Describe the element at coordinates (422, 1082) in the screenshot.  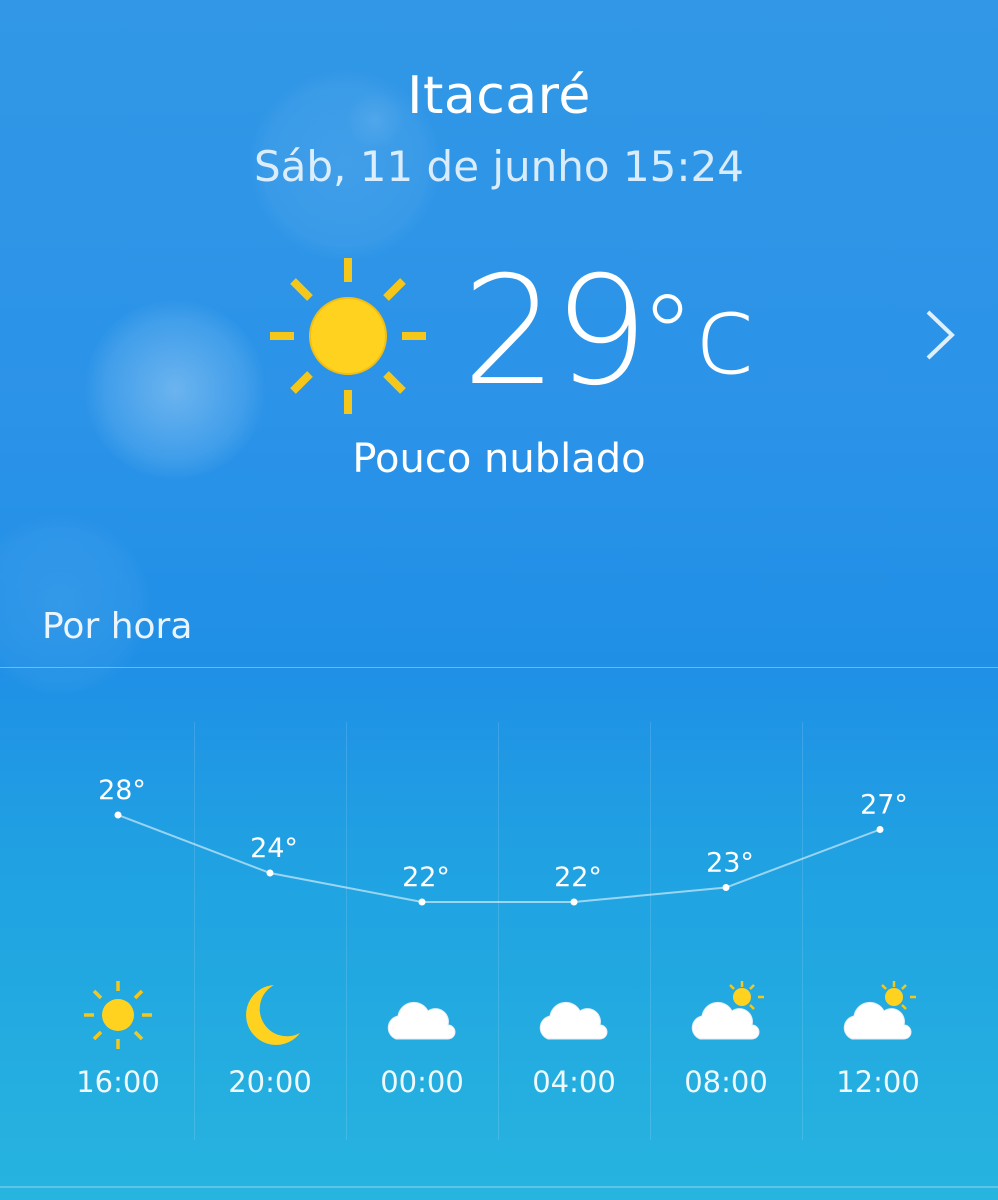
I see `hour-time: 00:00` at that location.